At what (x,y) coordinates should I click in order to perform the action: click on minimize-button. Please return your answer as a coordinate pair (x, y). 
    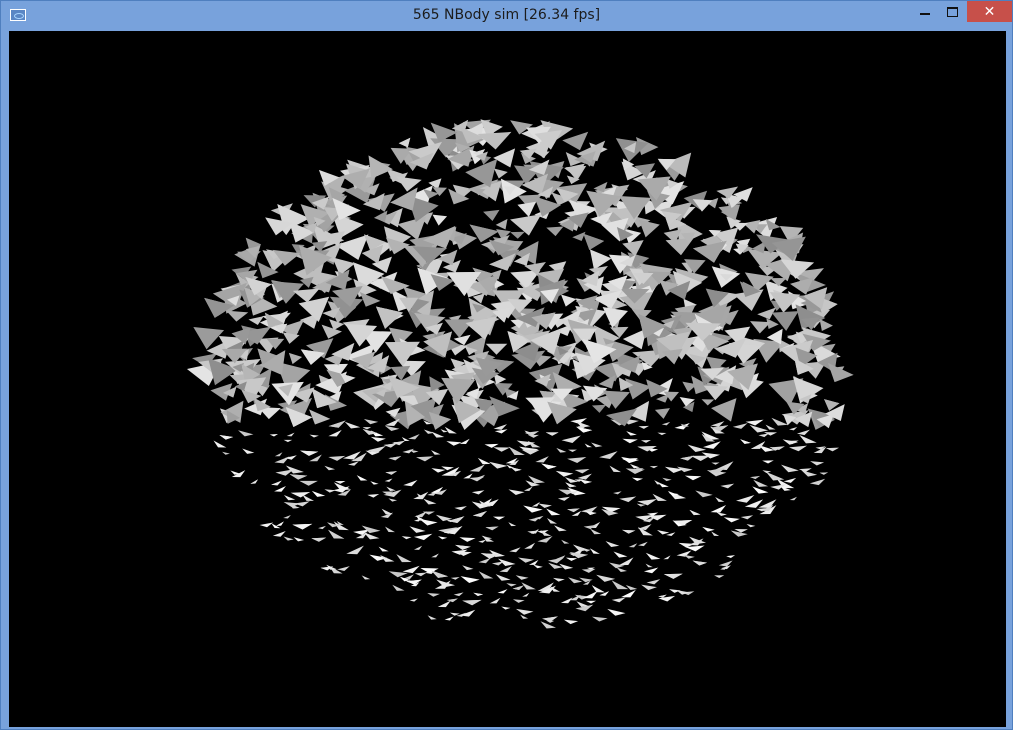
    Looking at the image, I should click on (925, 11).